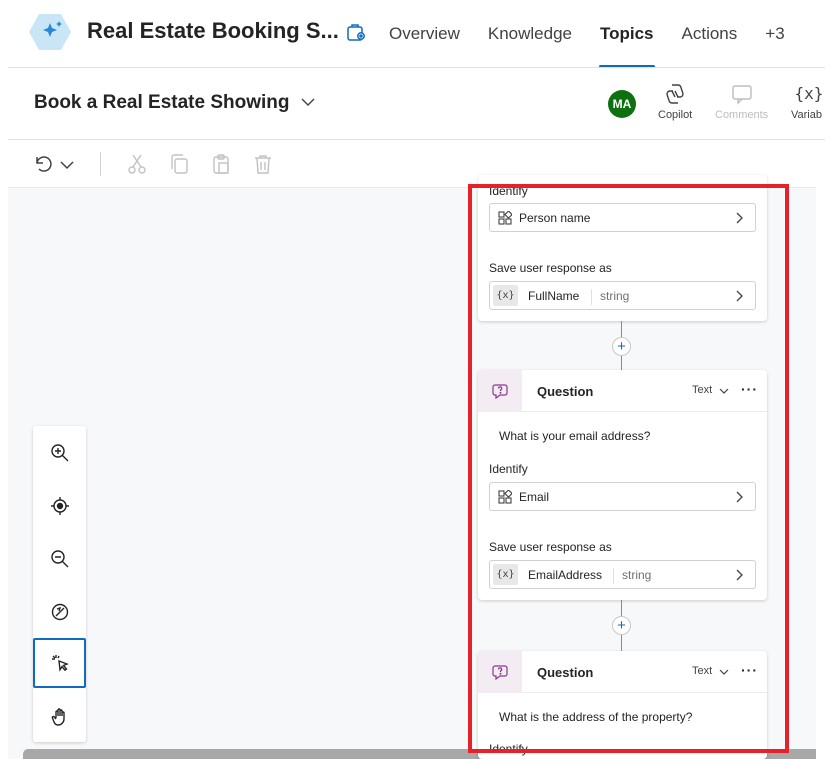 The height and width of the screenshot is (759, 833). I want to click on undo-icon, so click(44, 164).